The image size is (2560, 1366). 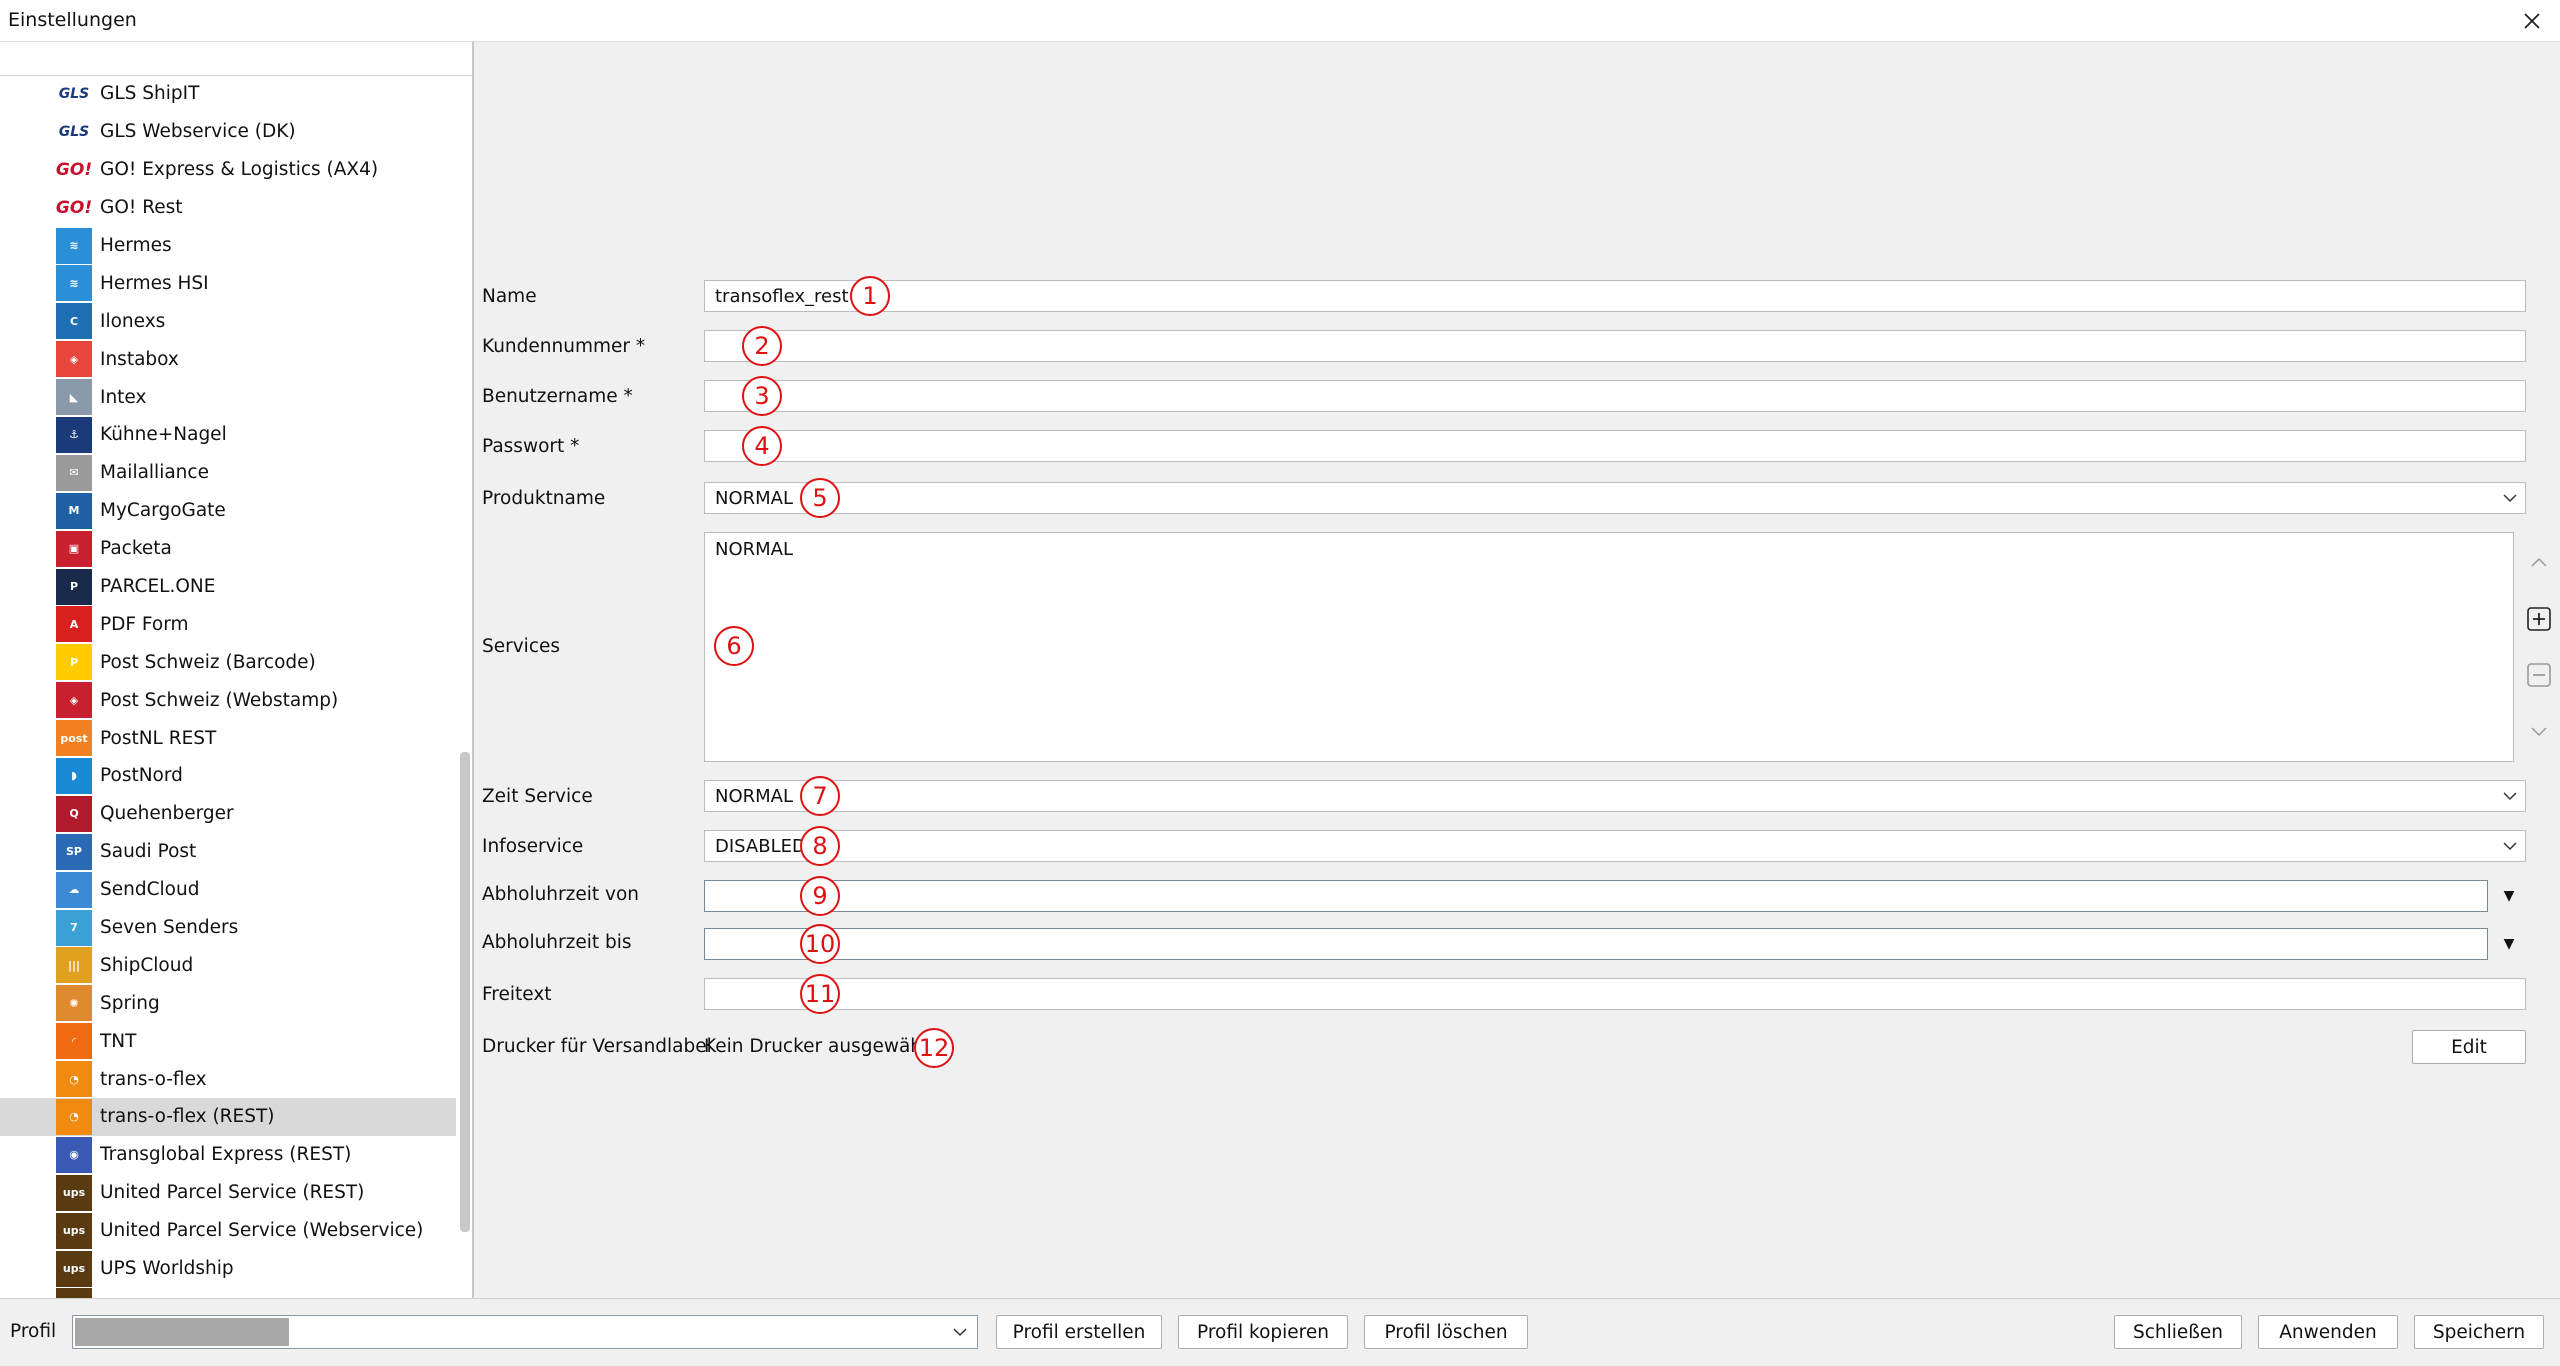 What do you see at coordinates (228, 359) in the screenshot?
I see `sidebar-item-instabox: ◈ Instabox` at bounding box center [228, 359].